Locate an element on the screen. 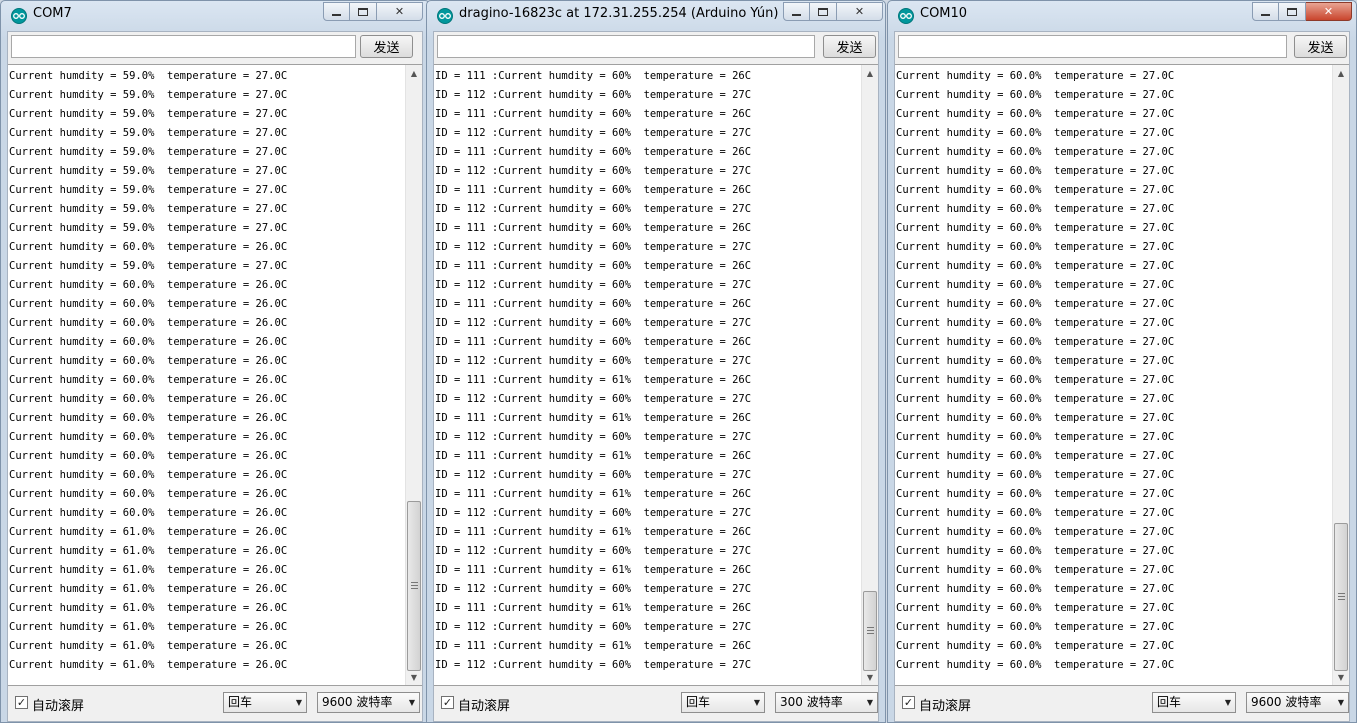 Image resolution: width=1357 pixels, height=723 pixels. baud-rate-value: 9600 波特率 is located at coordinates (1286, 702).